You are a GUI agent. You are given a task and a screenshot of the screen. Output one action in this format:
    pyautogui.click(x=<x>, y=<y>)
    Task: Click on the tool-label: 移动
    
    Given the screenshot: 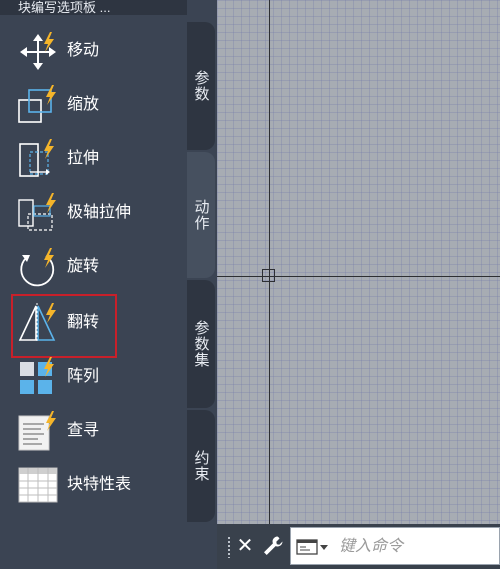 What is the action you would take?
    pyautogui.click(x=83, y=50)
    